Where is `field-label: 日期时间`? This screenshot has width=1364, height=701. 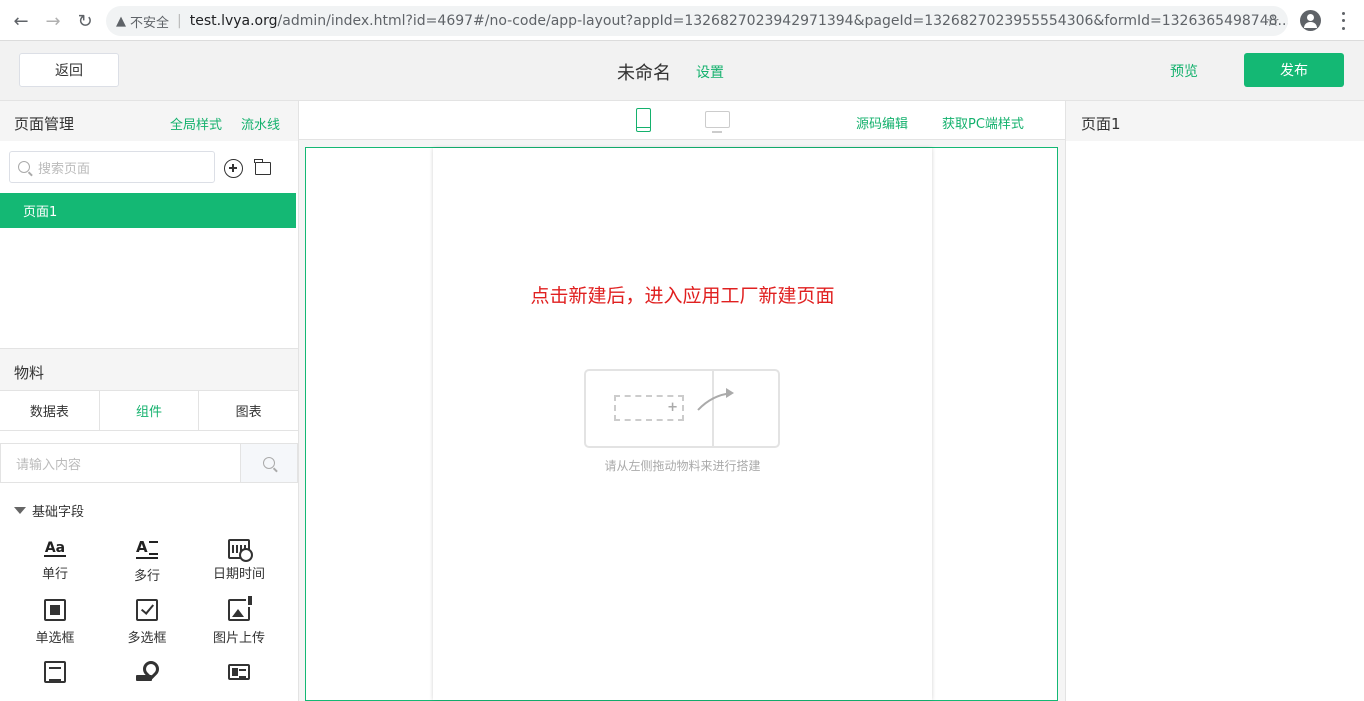 field-label: 日期时间 is located at coordinates (238, 574).